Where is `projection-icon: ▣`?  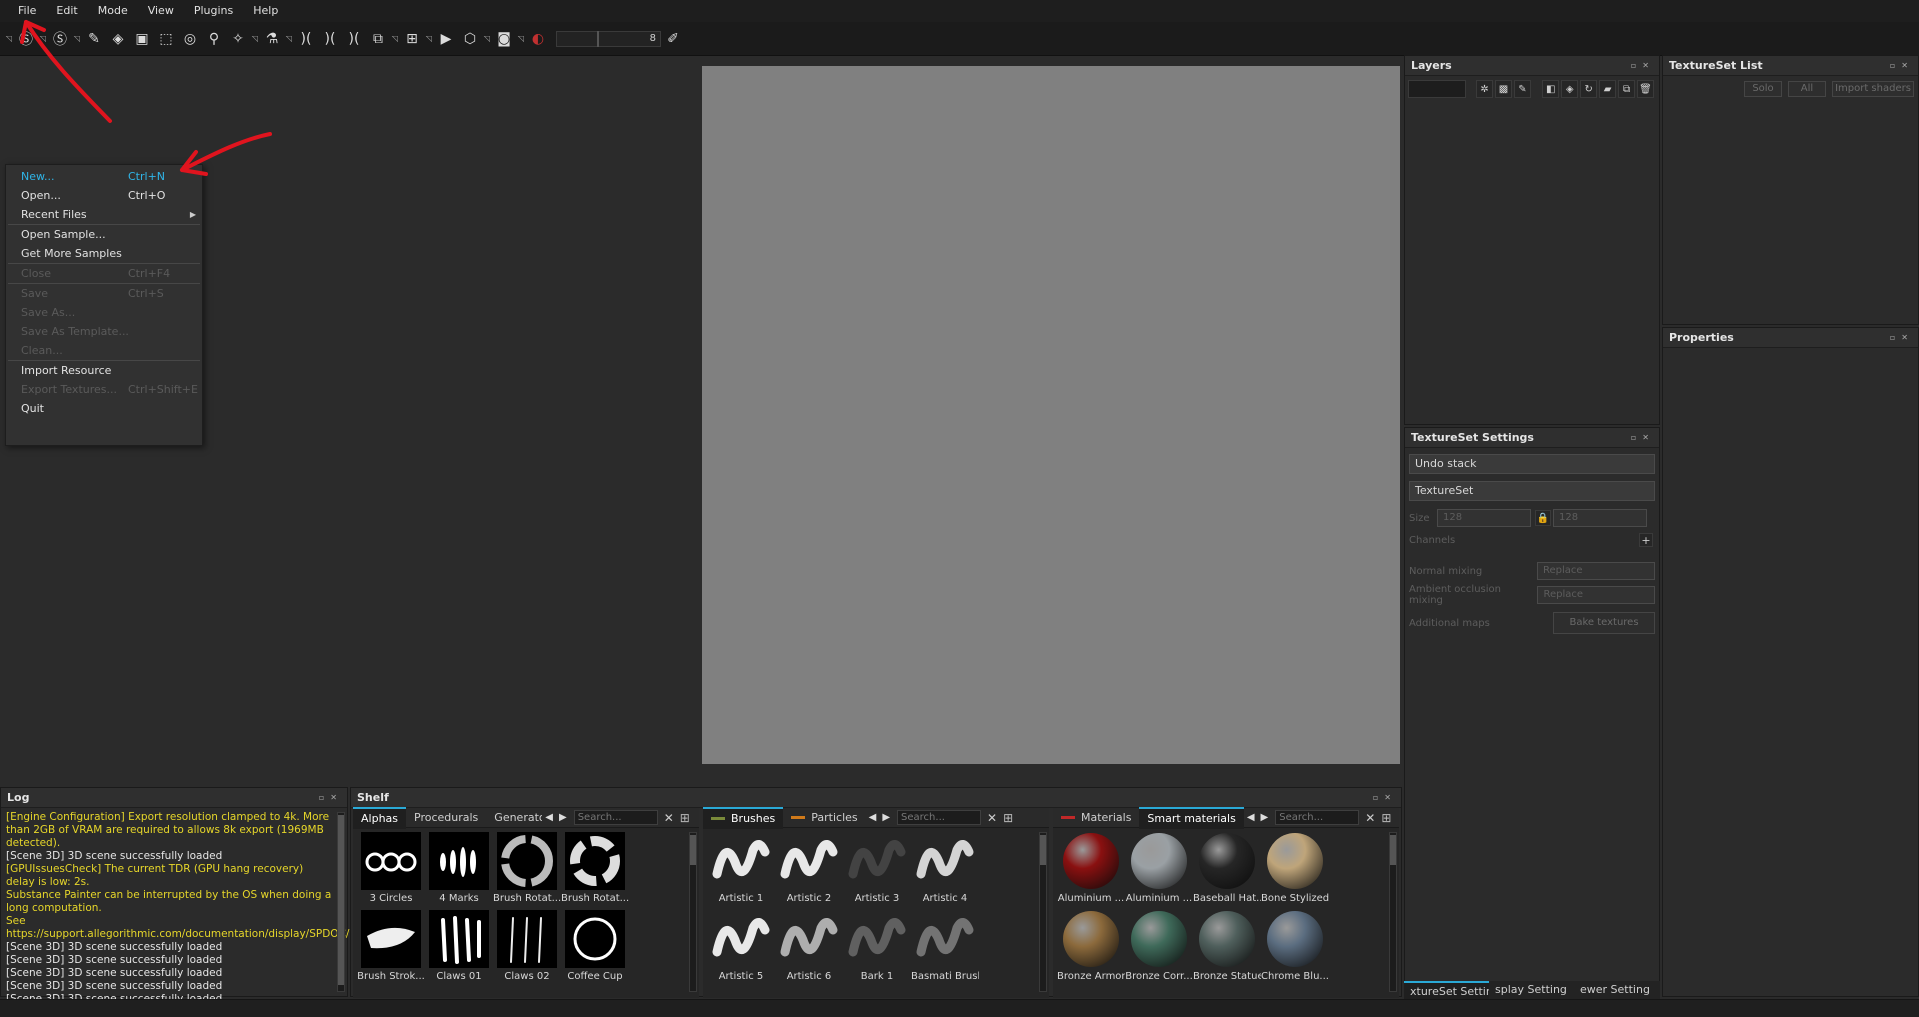 projection-icon: ▣ is located at coordinates (142, 39).